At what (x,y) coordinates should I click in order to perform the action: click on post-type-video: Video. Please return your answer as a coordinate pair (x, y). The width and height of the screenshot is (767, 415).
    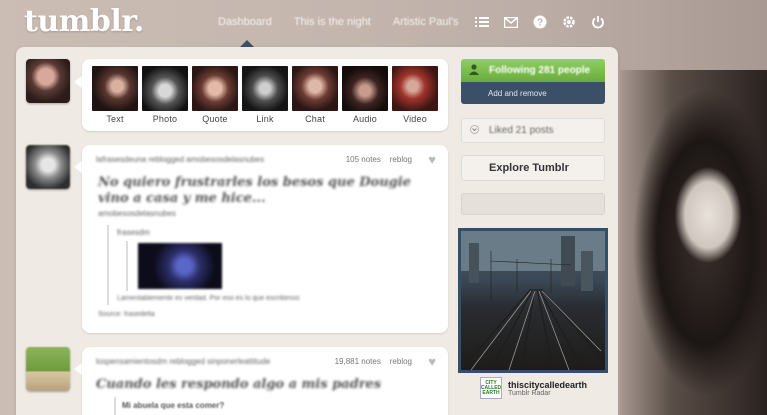
    Looking at the image, I should click on (415, 95).